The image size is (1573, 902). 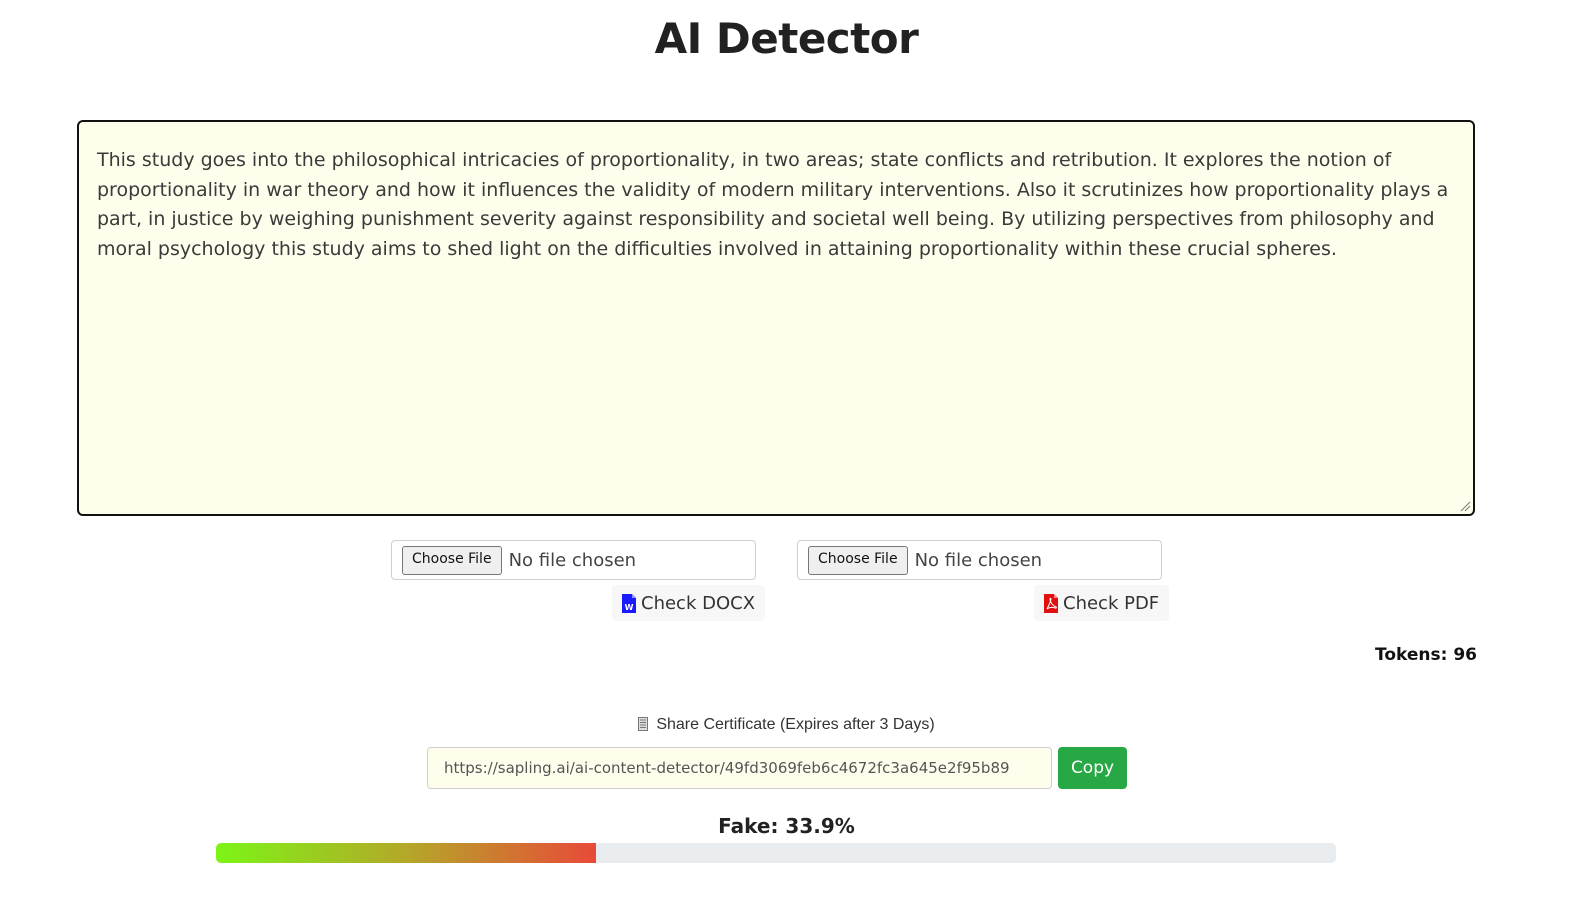 I want to click on document-icon, so click(x=643, y=724).